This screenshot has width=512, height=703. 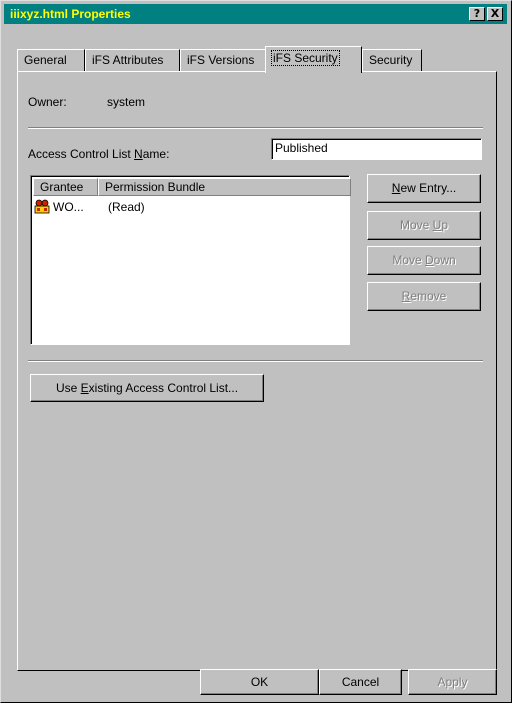 I want to click on column-header-grantee: Grantee, so click(x=65, y=187).